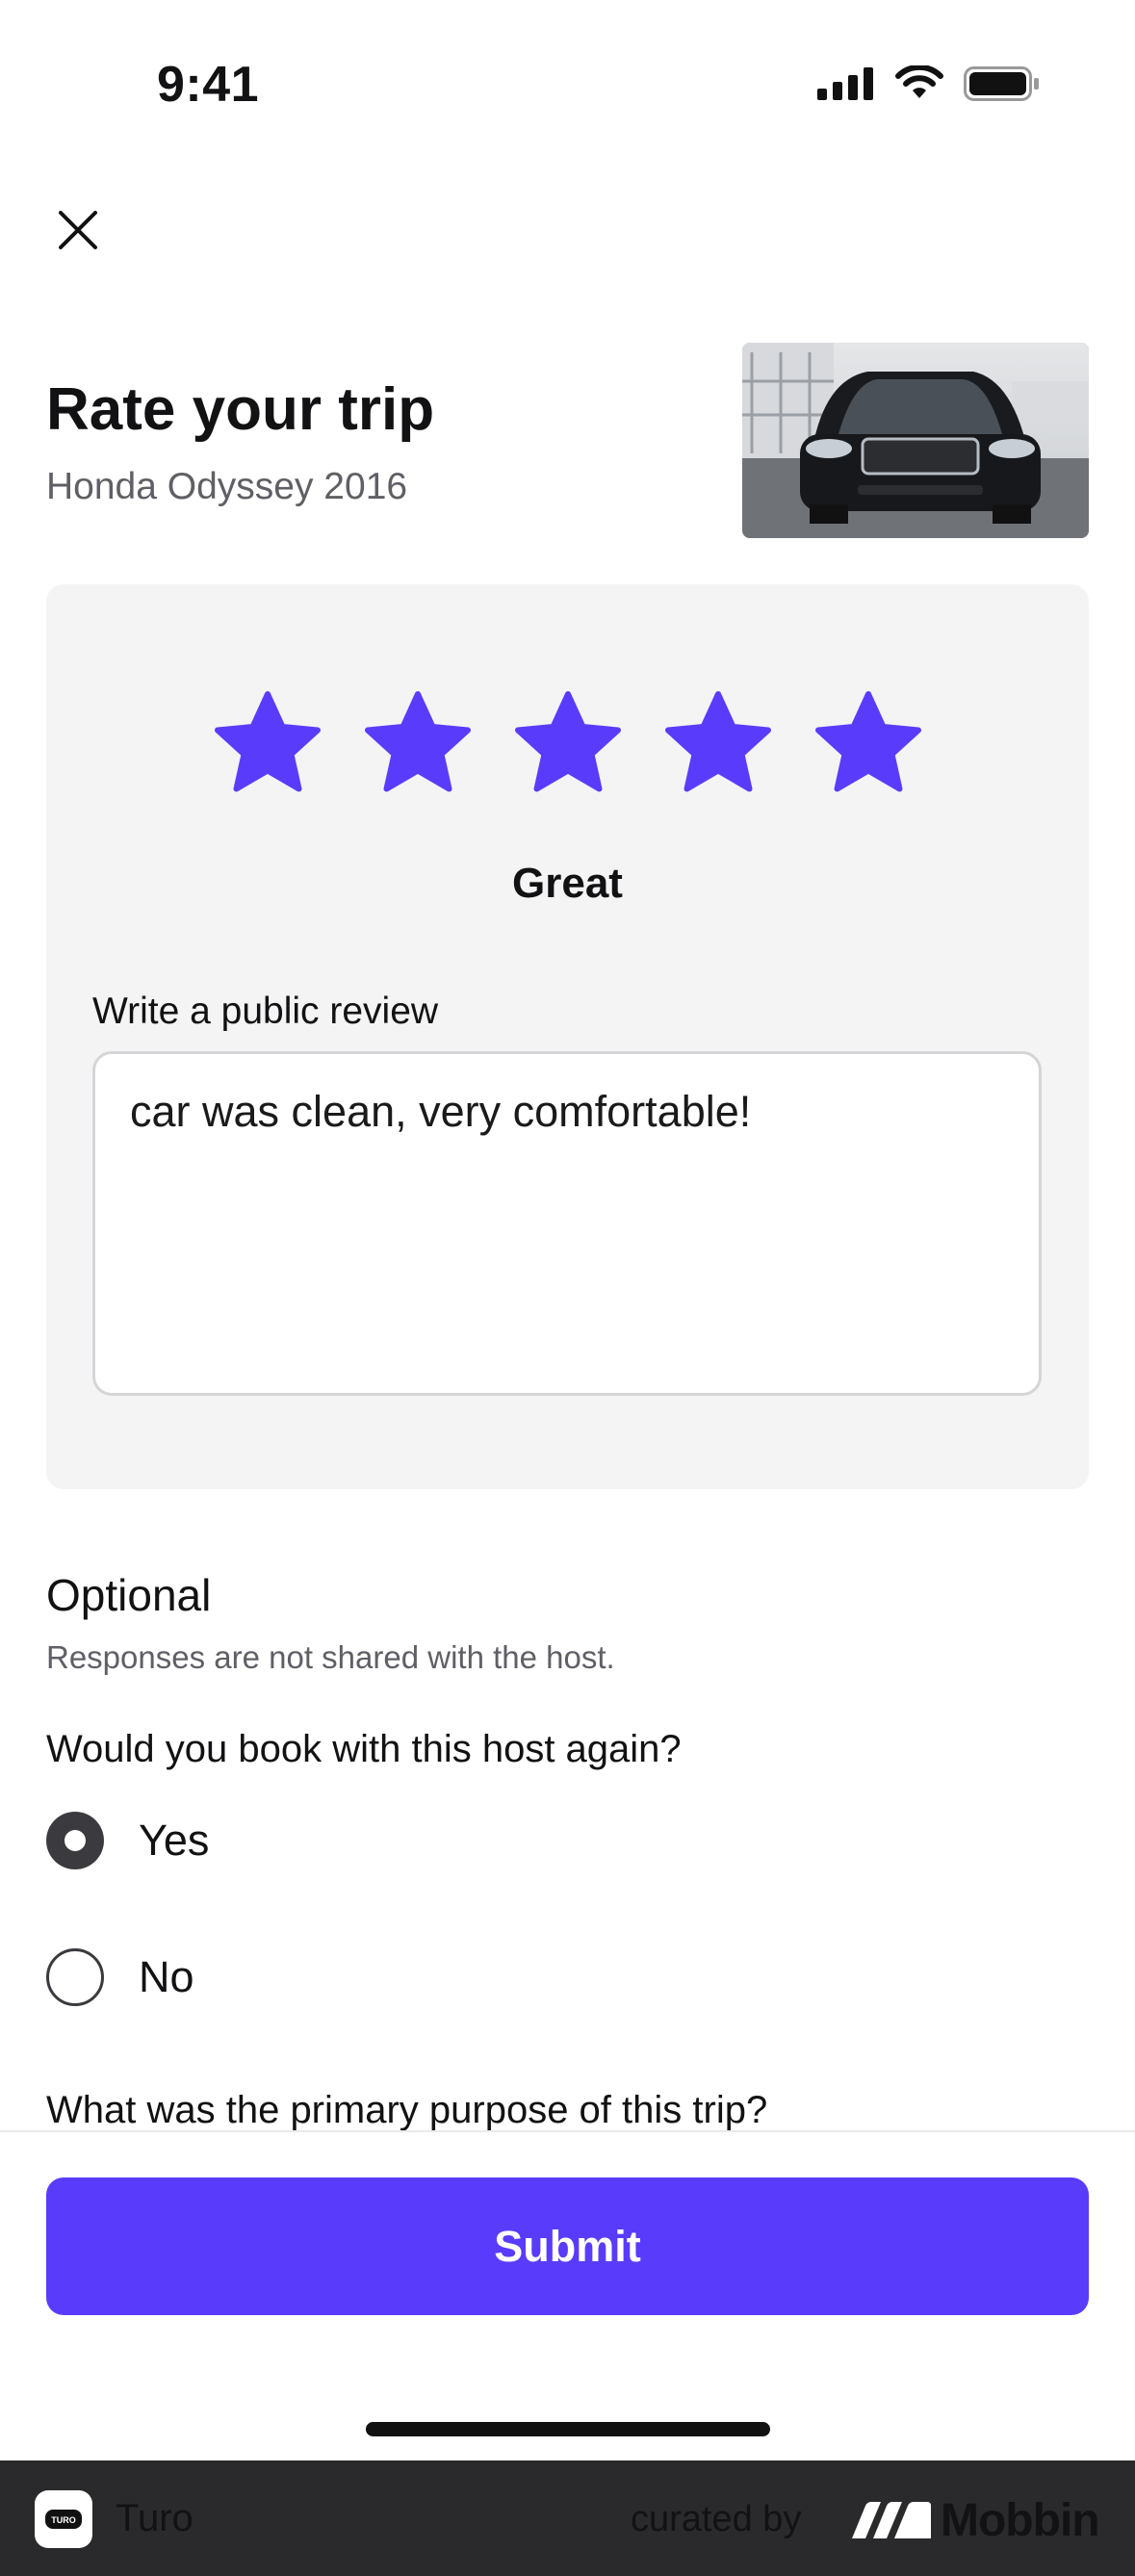 Image resolution: width=1135 pixels, height=2576 pixels. What do you see at coordinates (75, 1977) in the screenshot?
I see `radio-unchecked-icon` at bounding box center [75, 1977].